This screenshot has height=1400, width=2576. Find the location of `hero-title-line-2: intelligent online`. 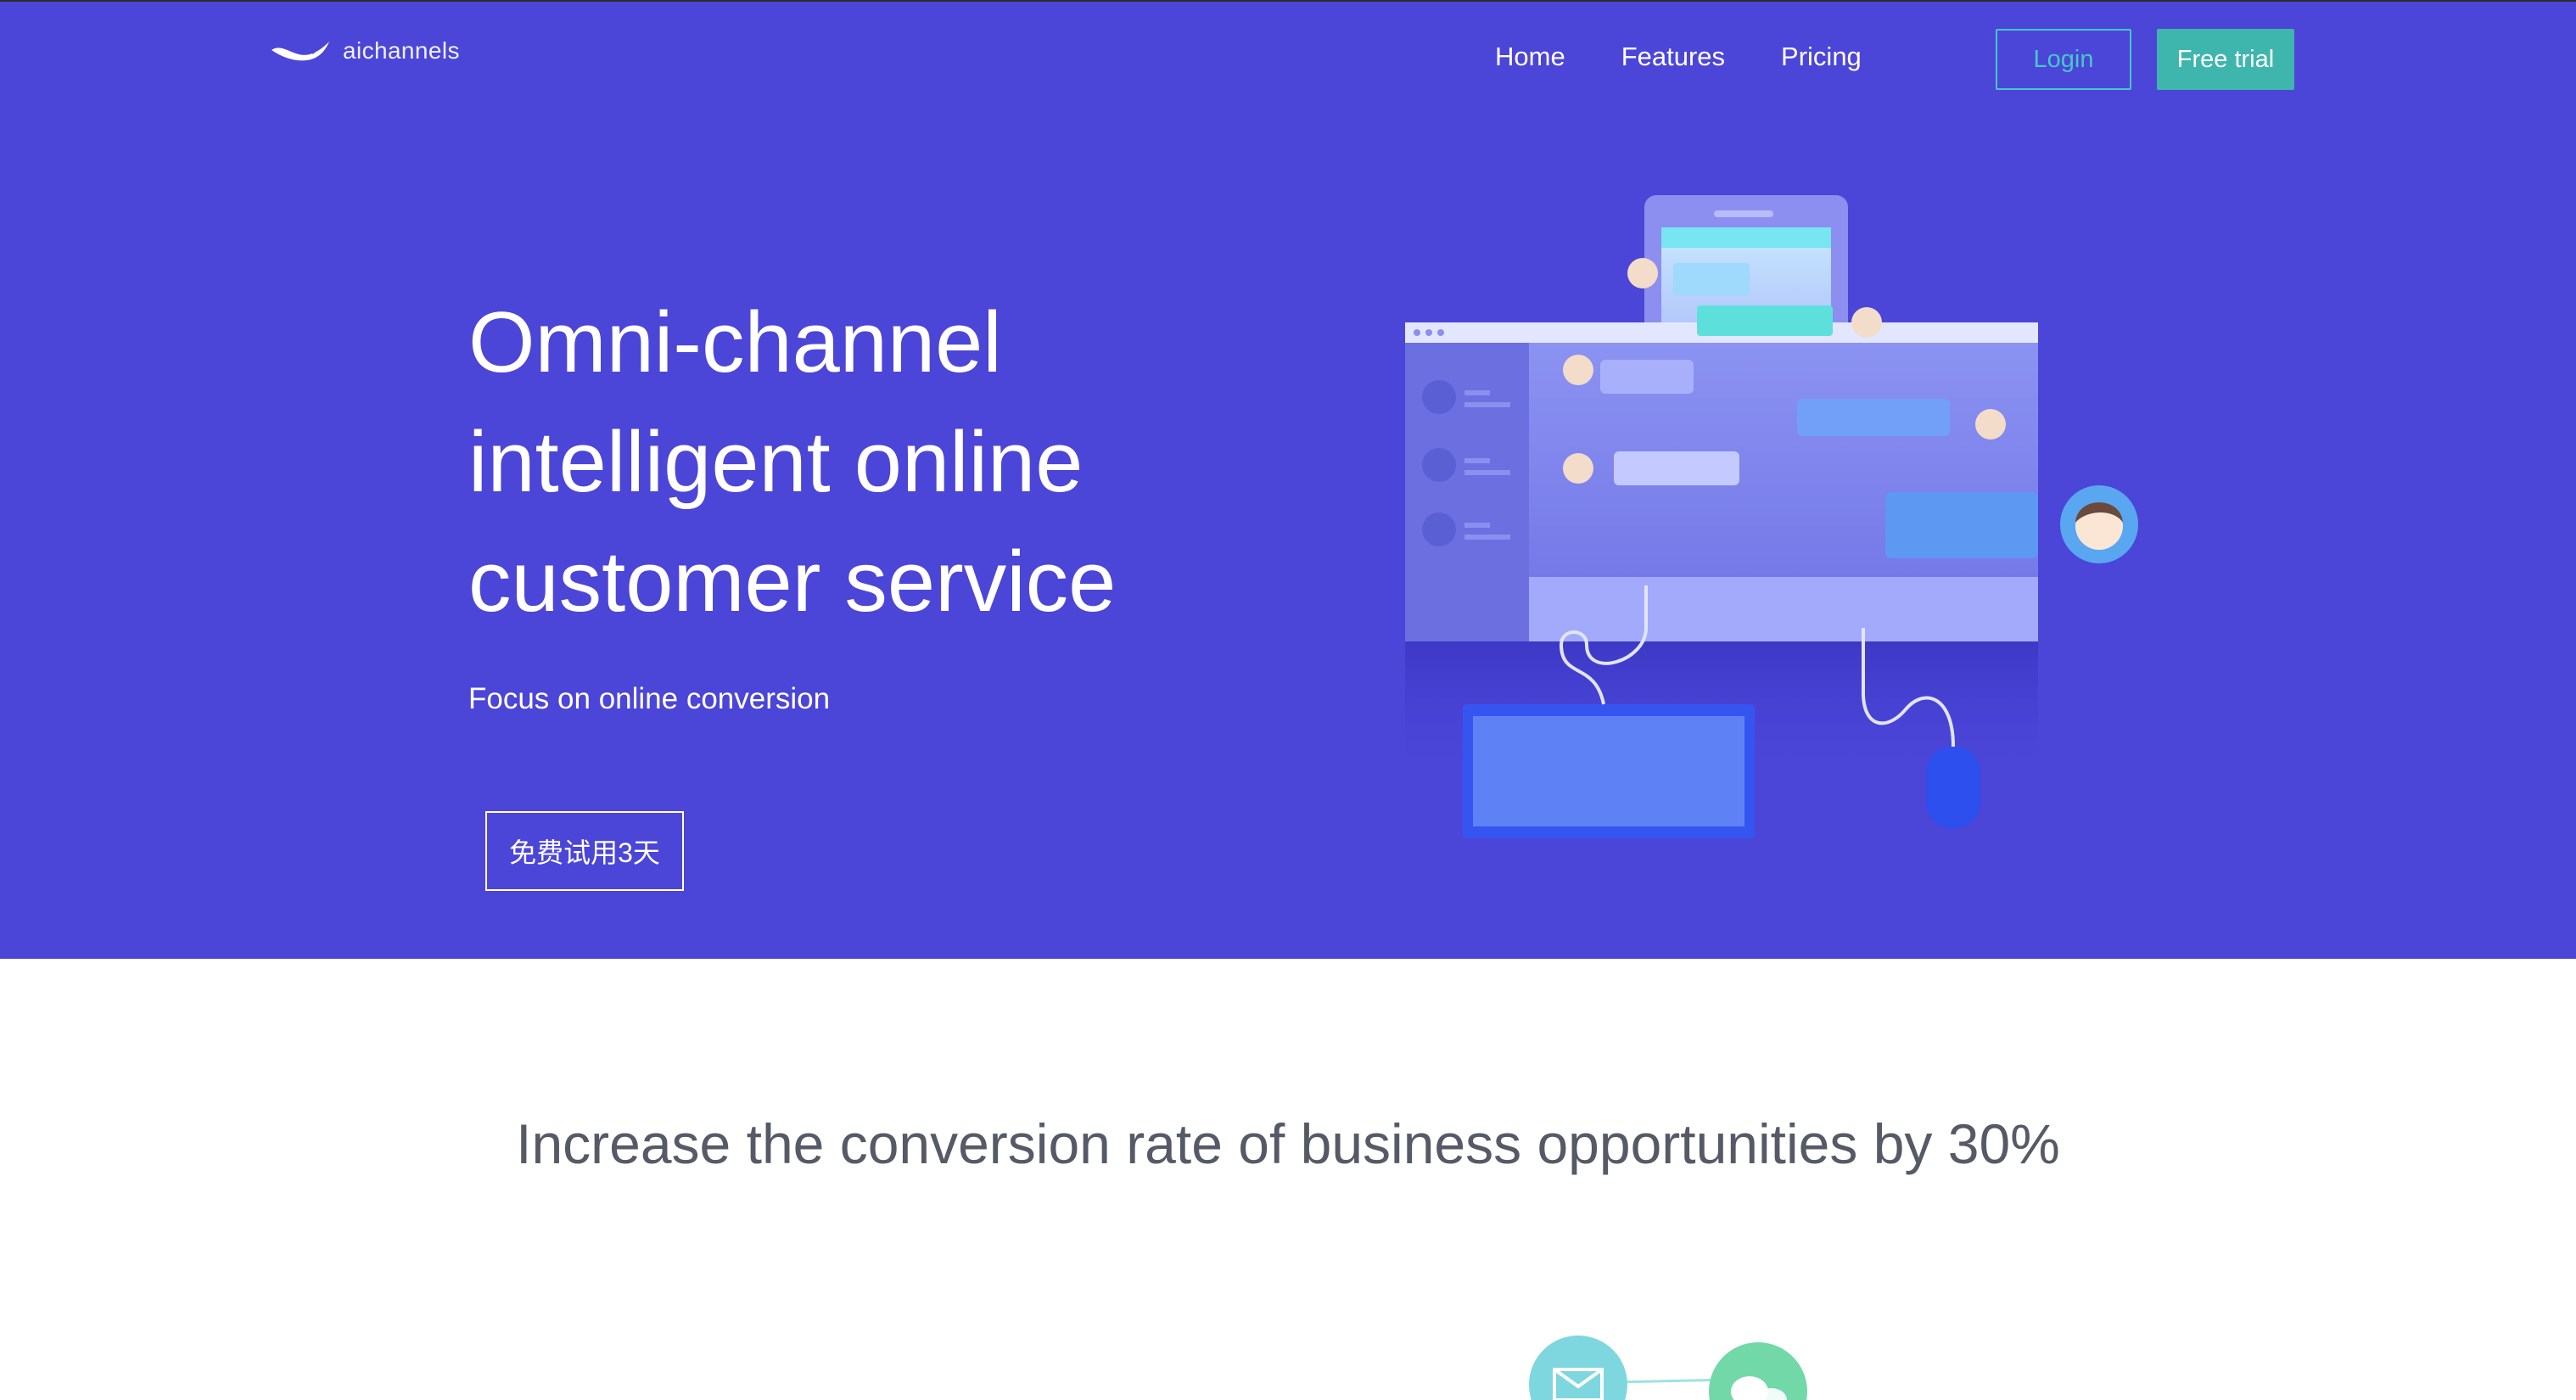

hero-title-line-2: intelligent online is located at coordinates (776, 463).